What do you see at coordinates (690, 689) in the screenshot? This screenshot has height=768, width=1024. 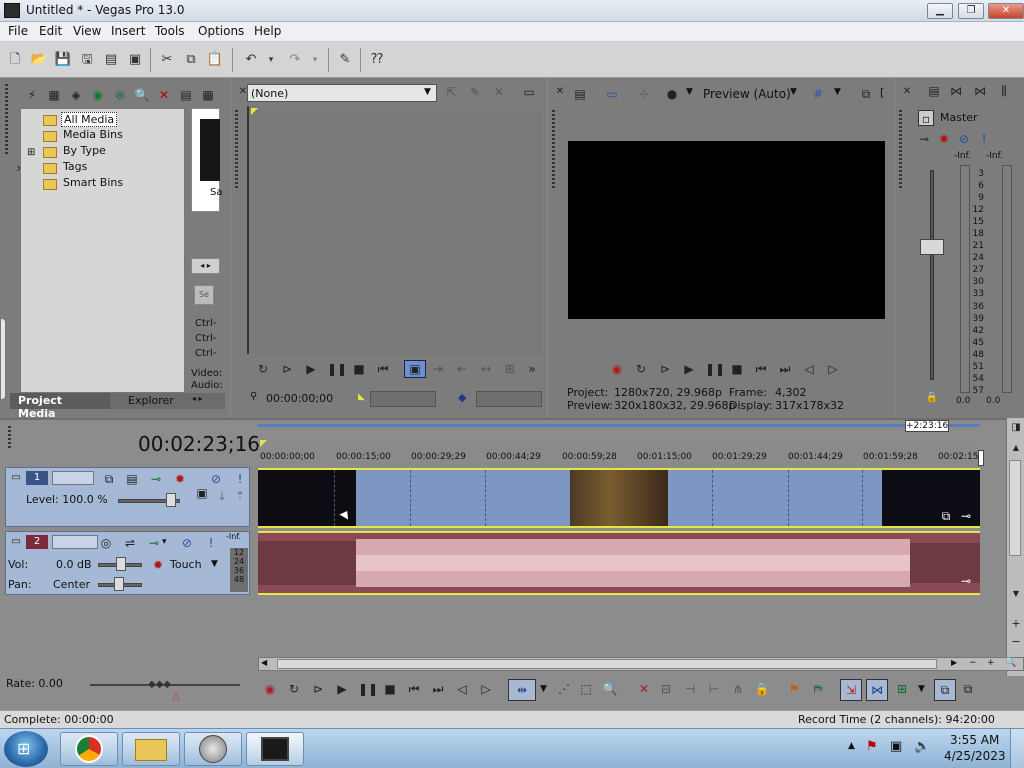 I see `trim-start-icon: ⊣` at bounding box center [690, 689].